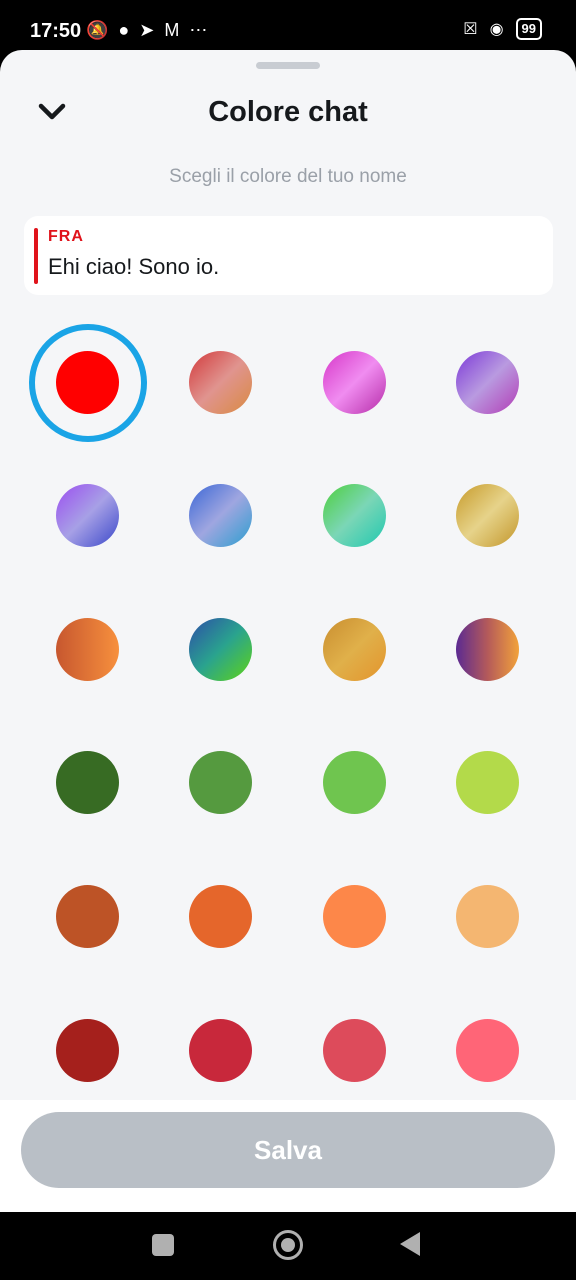  I want to click on color-swatch-salmon-pink, so click(487, 1050).